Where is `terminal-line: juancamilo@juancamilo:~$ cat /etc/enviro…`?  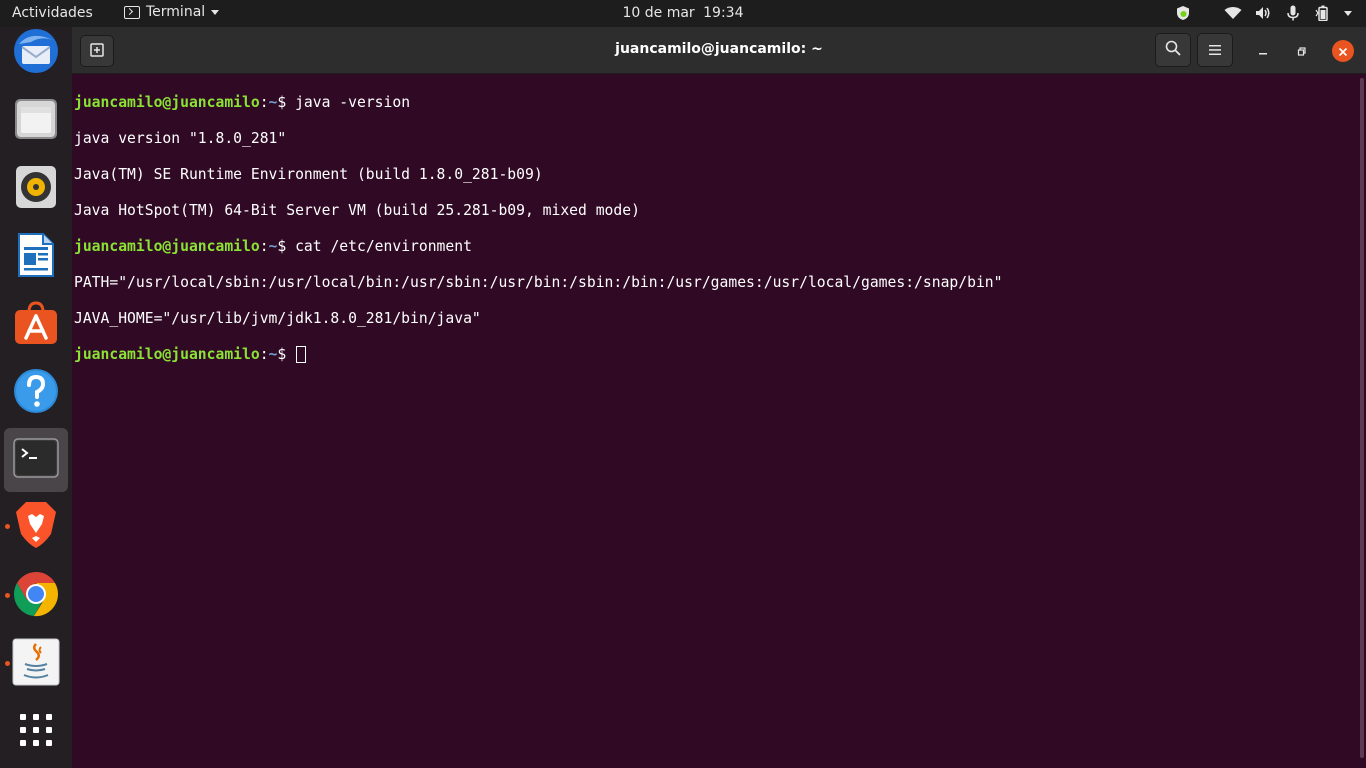 terminal-line: juancamilo@juancamilo:~$ cat /etc/enviro… is located at coordinates (720, 247).